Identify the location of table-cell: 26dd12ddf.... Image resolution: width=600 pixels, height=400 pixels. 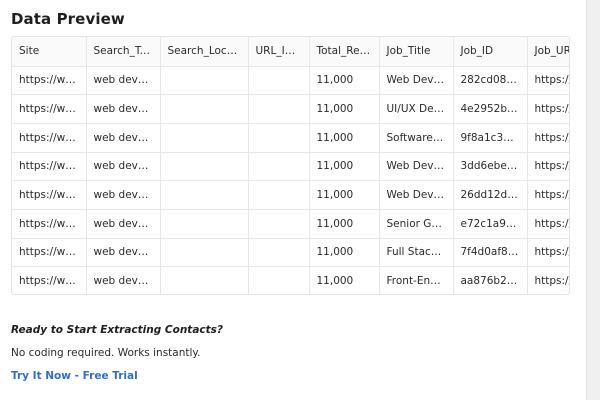
(490, 195).